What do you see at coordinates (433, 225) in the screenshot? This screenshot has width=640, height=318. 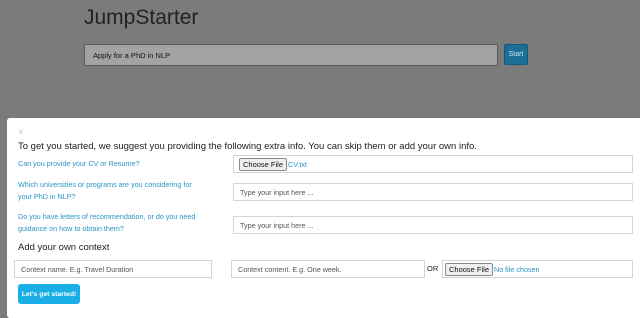 I see `recommendation-input` at bounding box center [433, 225].